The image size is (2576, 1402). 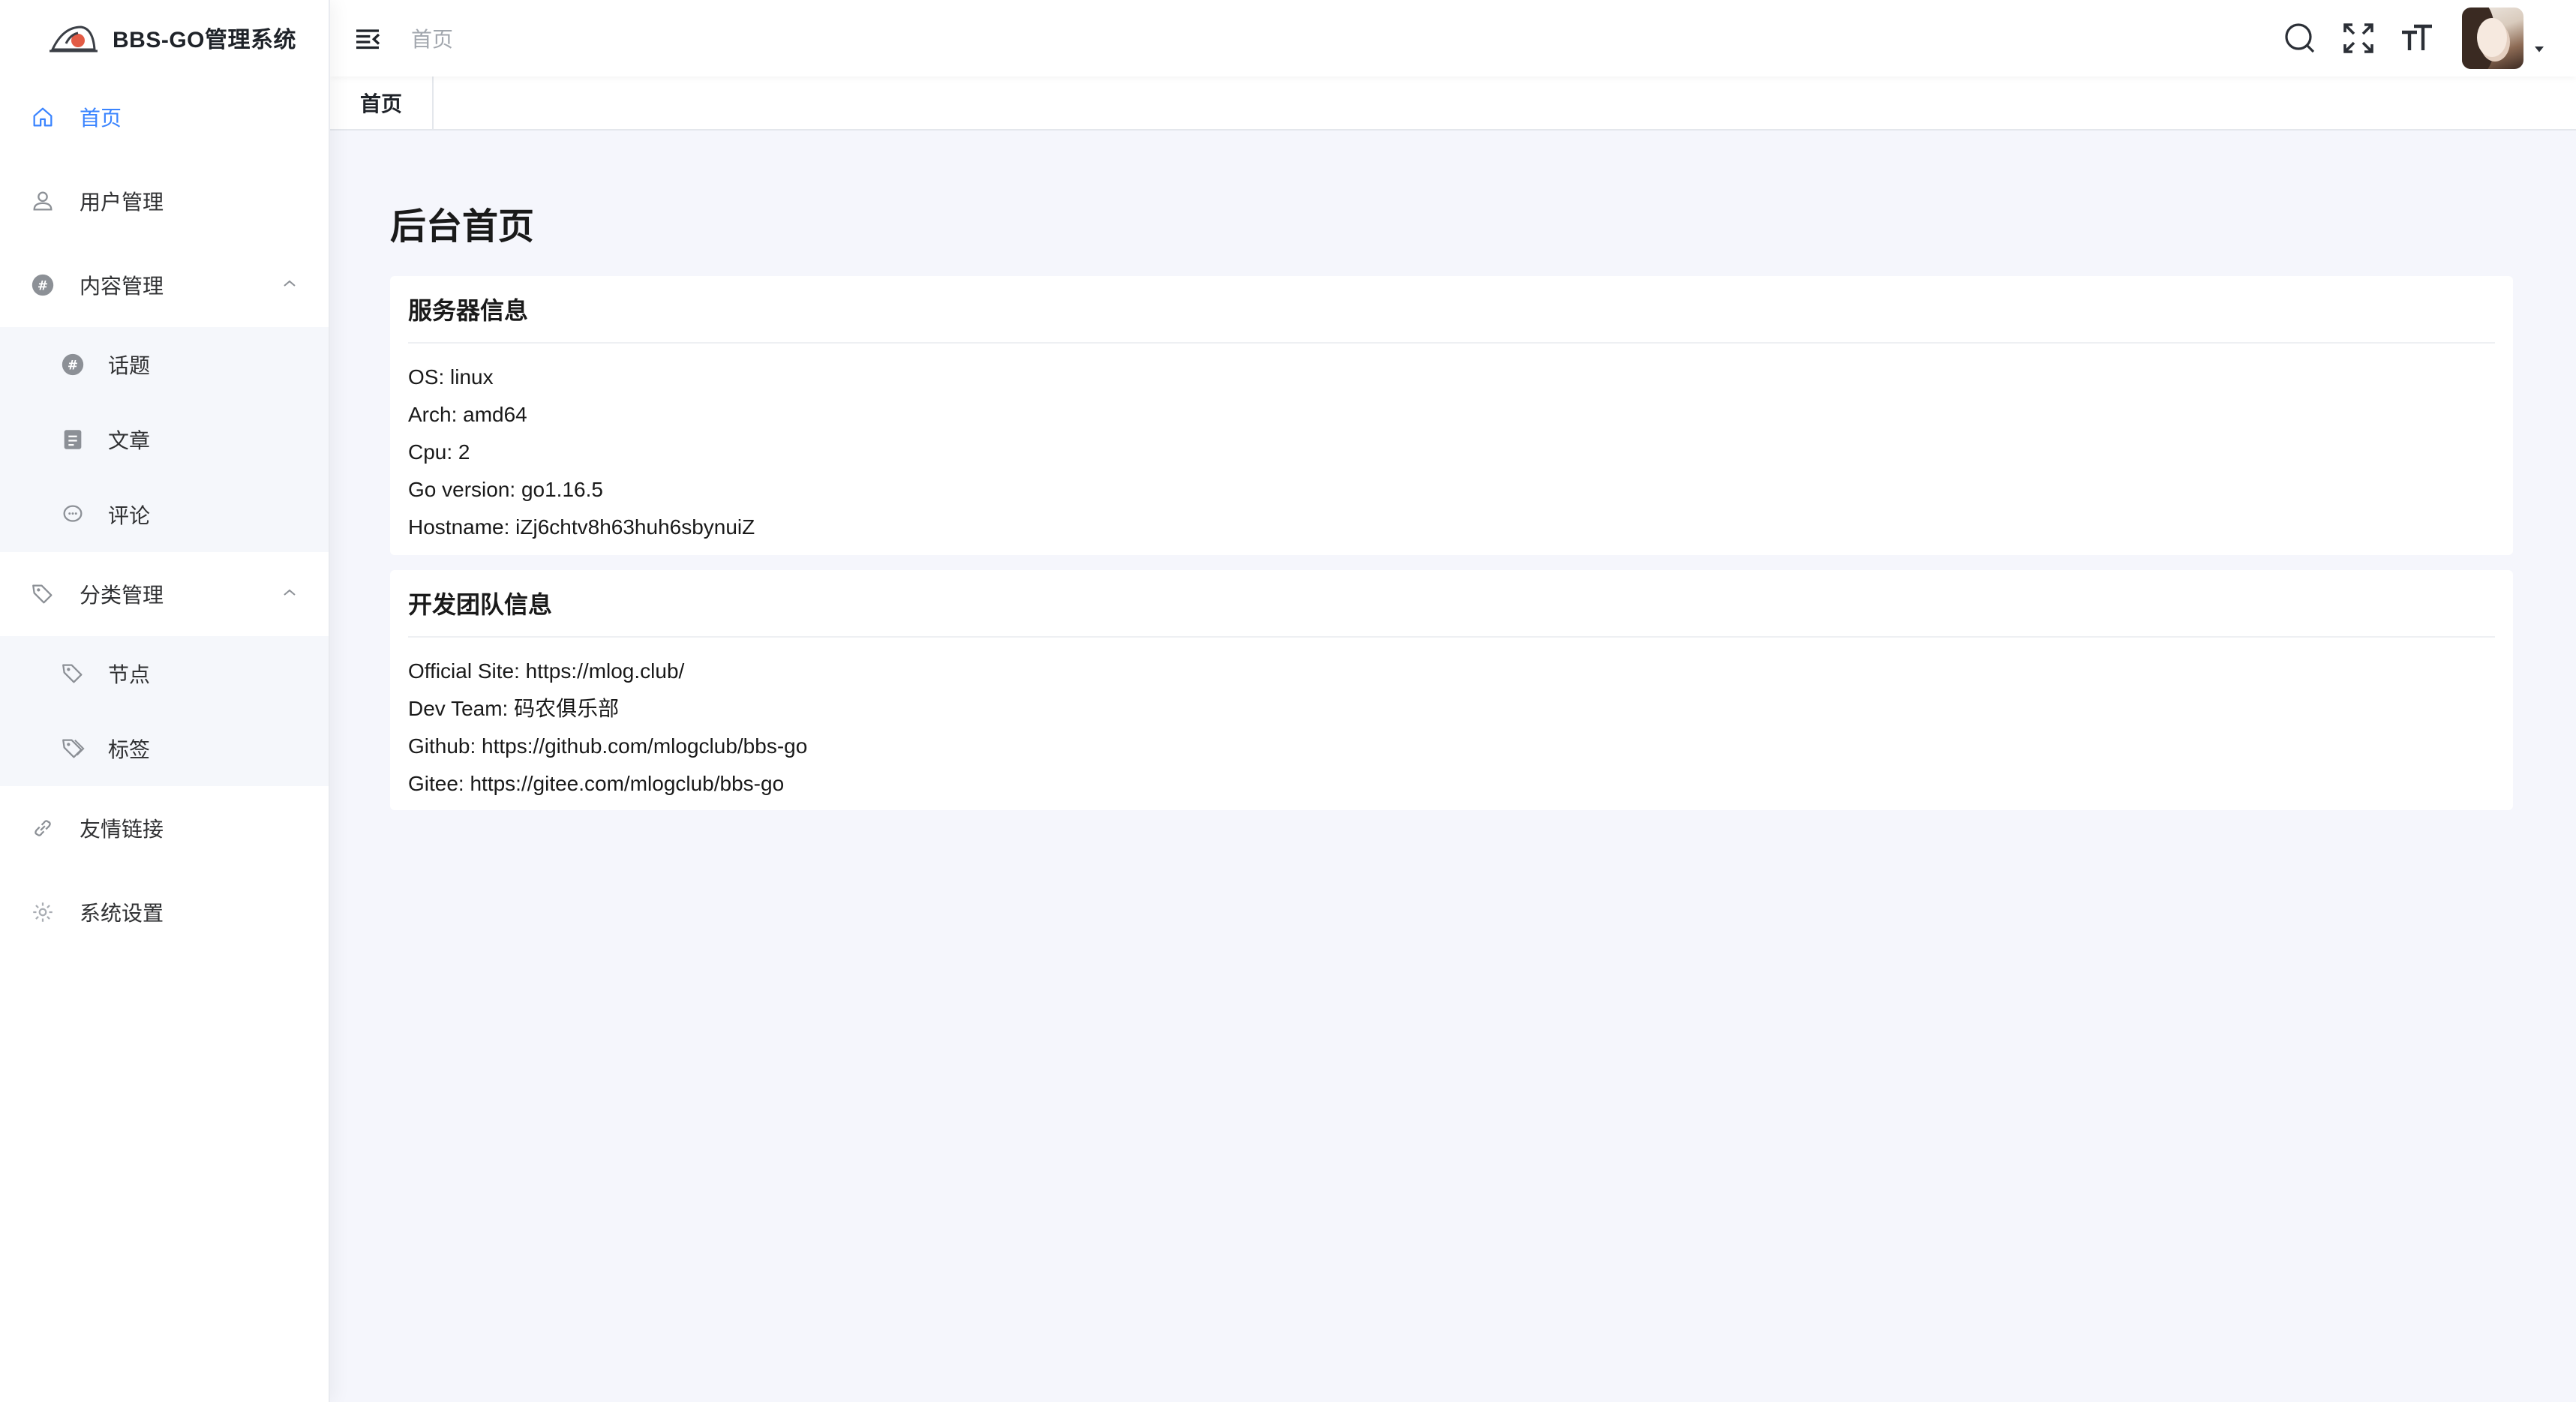 What do you see at coordinates (43, 117) in the screenshot?
I see `home-icon` at bounding box center [43, 117].